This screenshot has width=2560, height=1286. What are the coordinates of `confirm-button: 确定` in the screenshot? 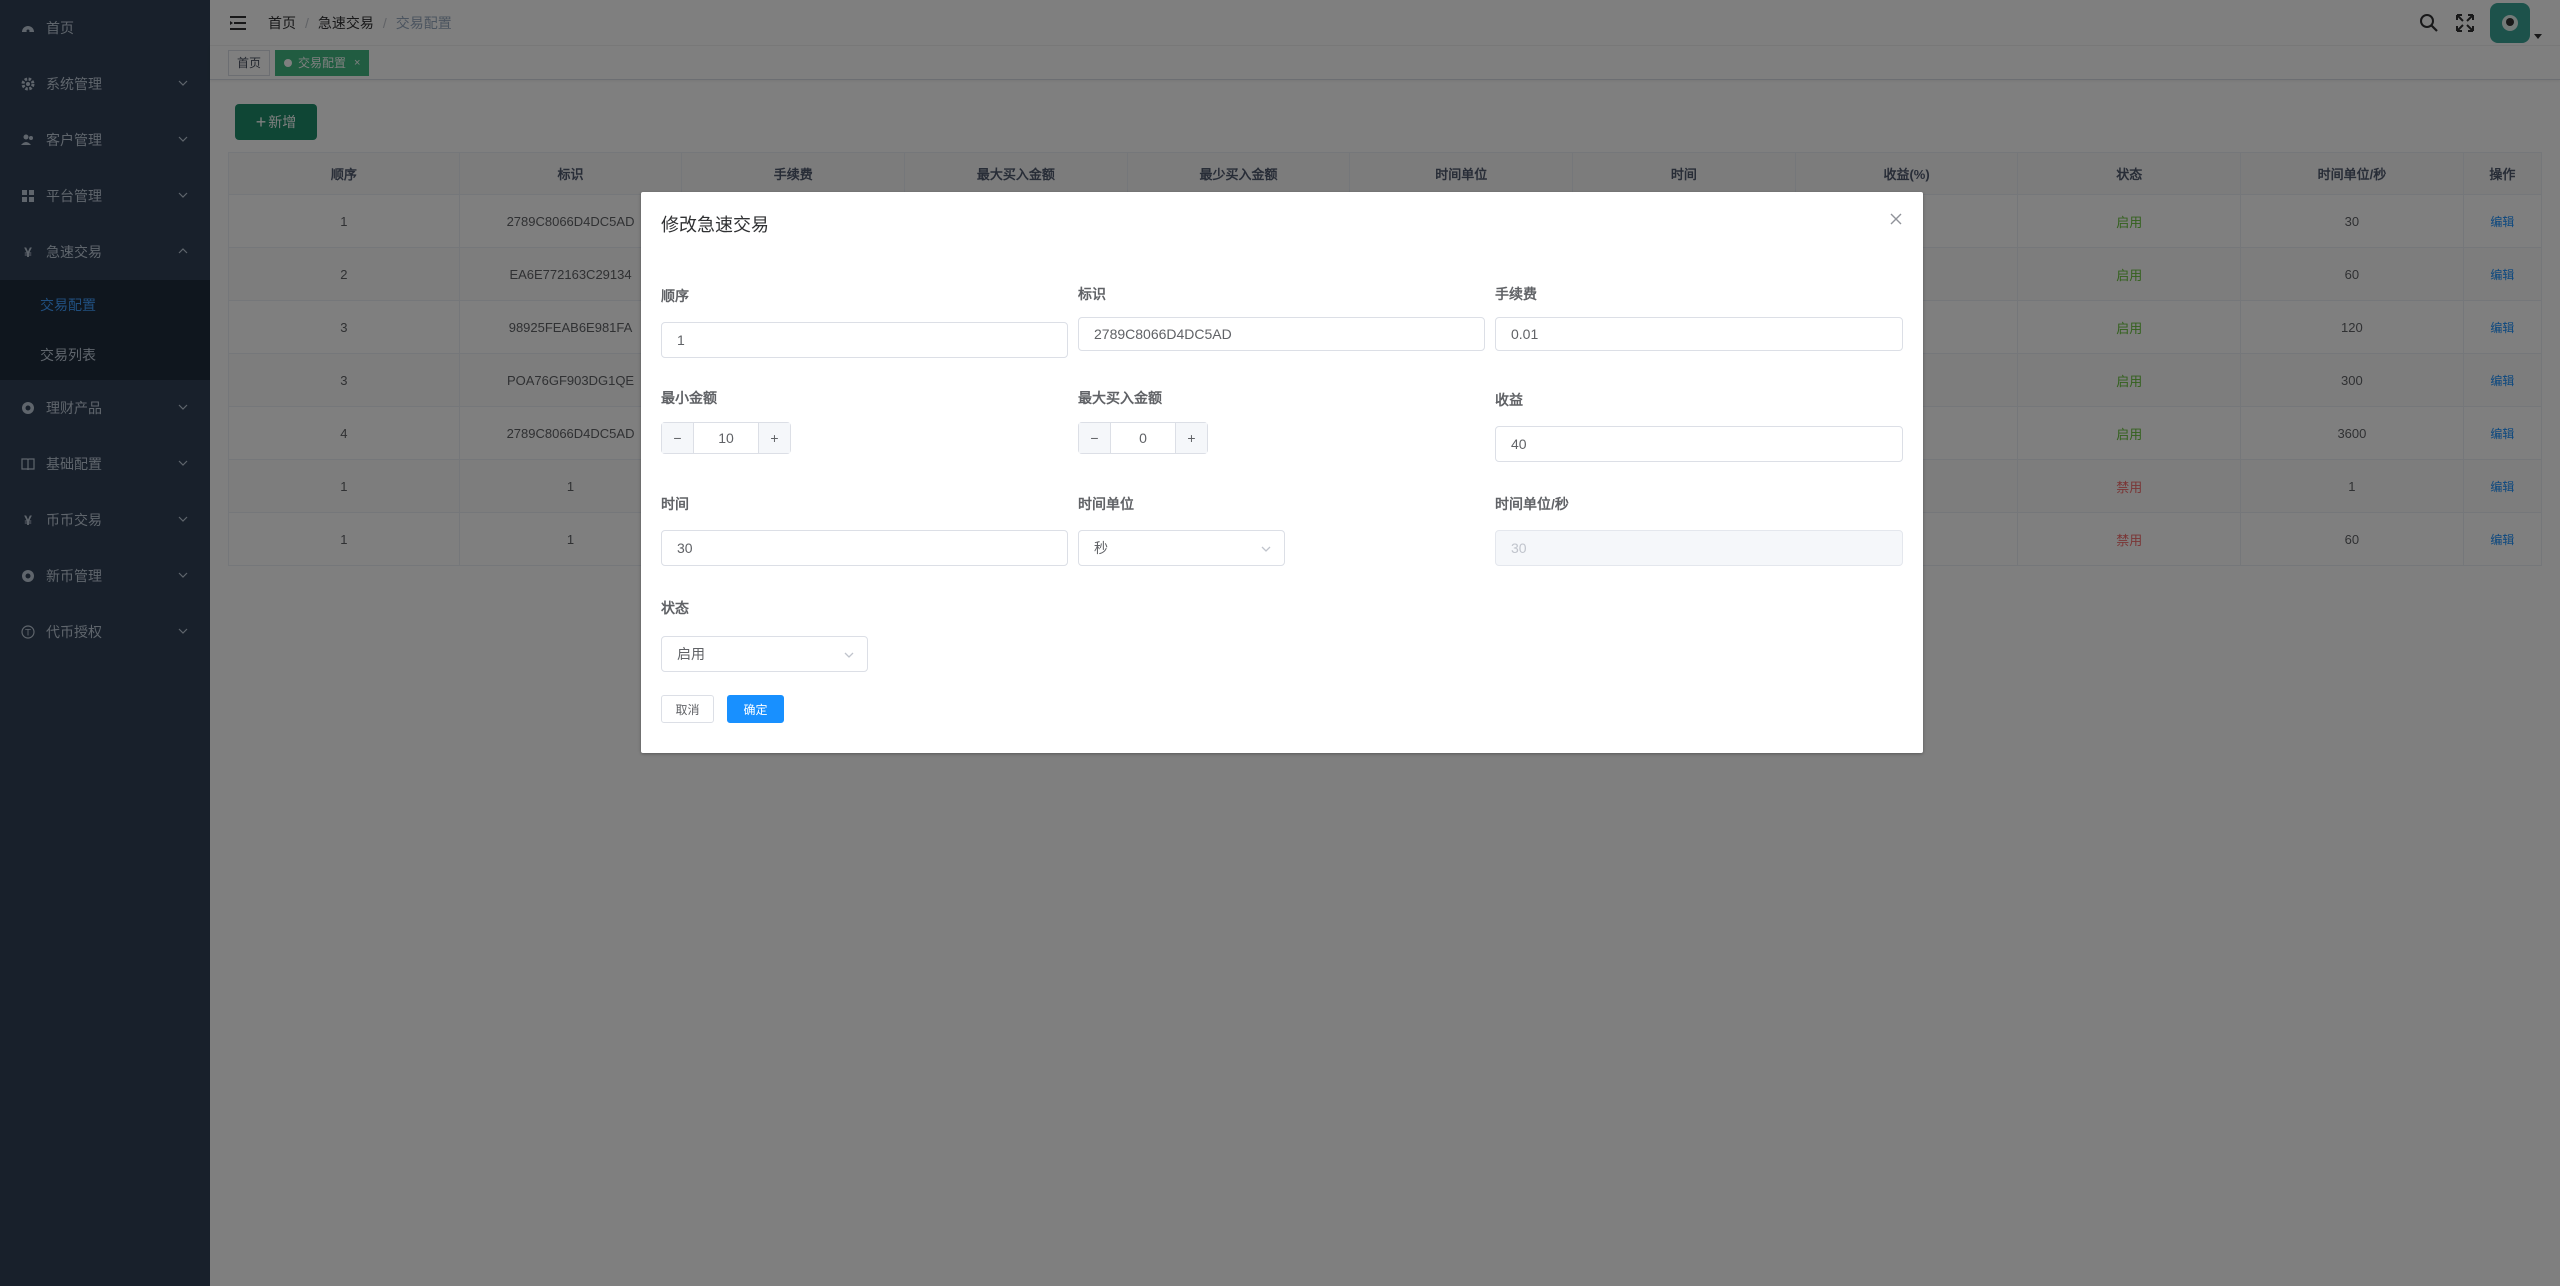 It's located at (755, 709).